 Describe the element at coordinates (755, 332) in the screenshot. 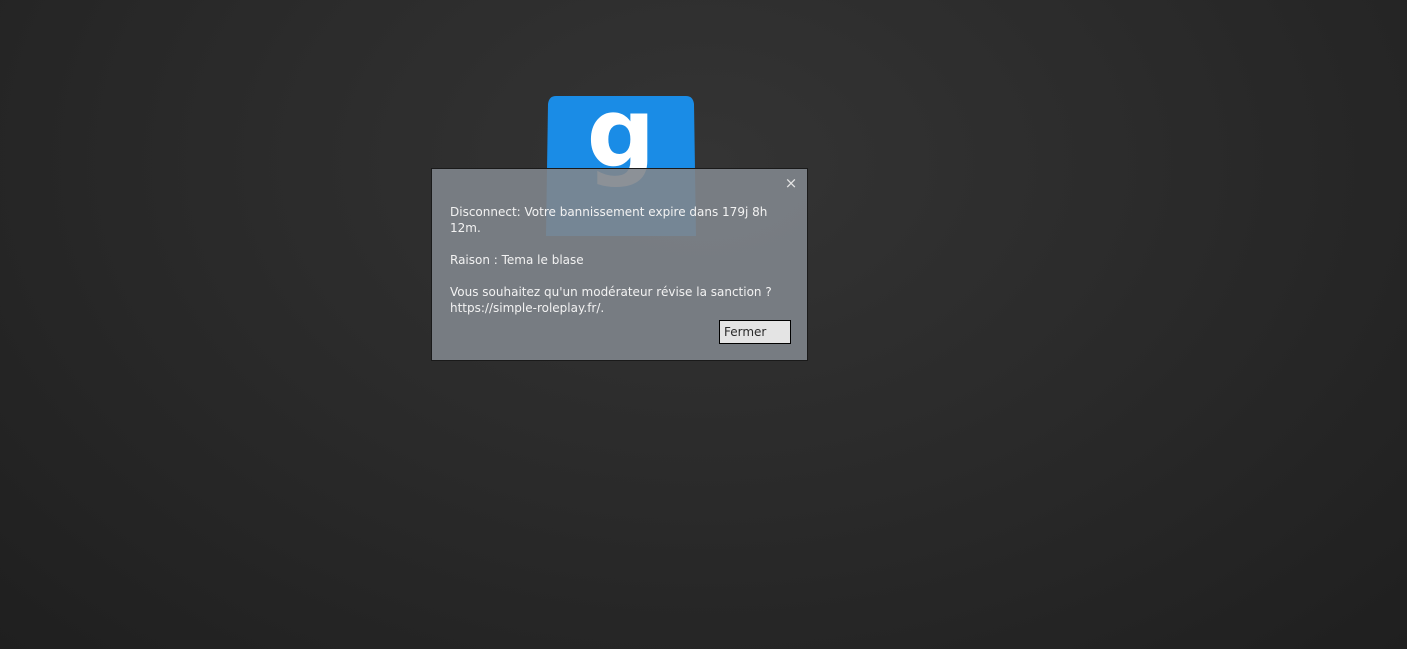

I see `fermer-button: Fermer` at that location.